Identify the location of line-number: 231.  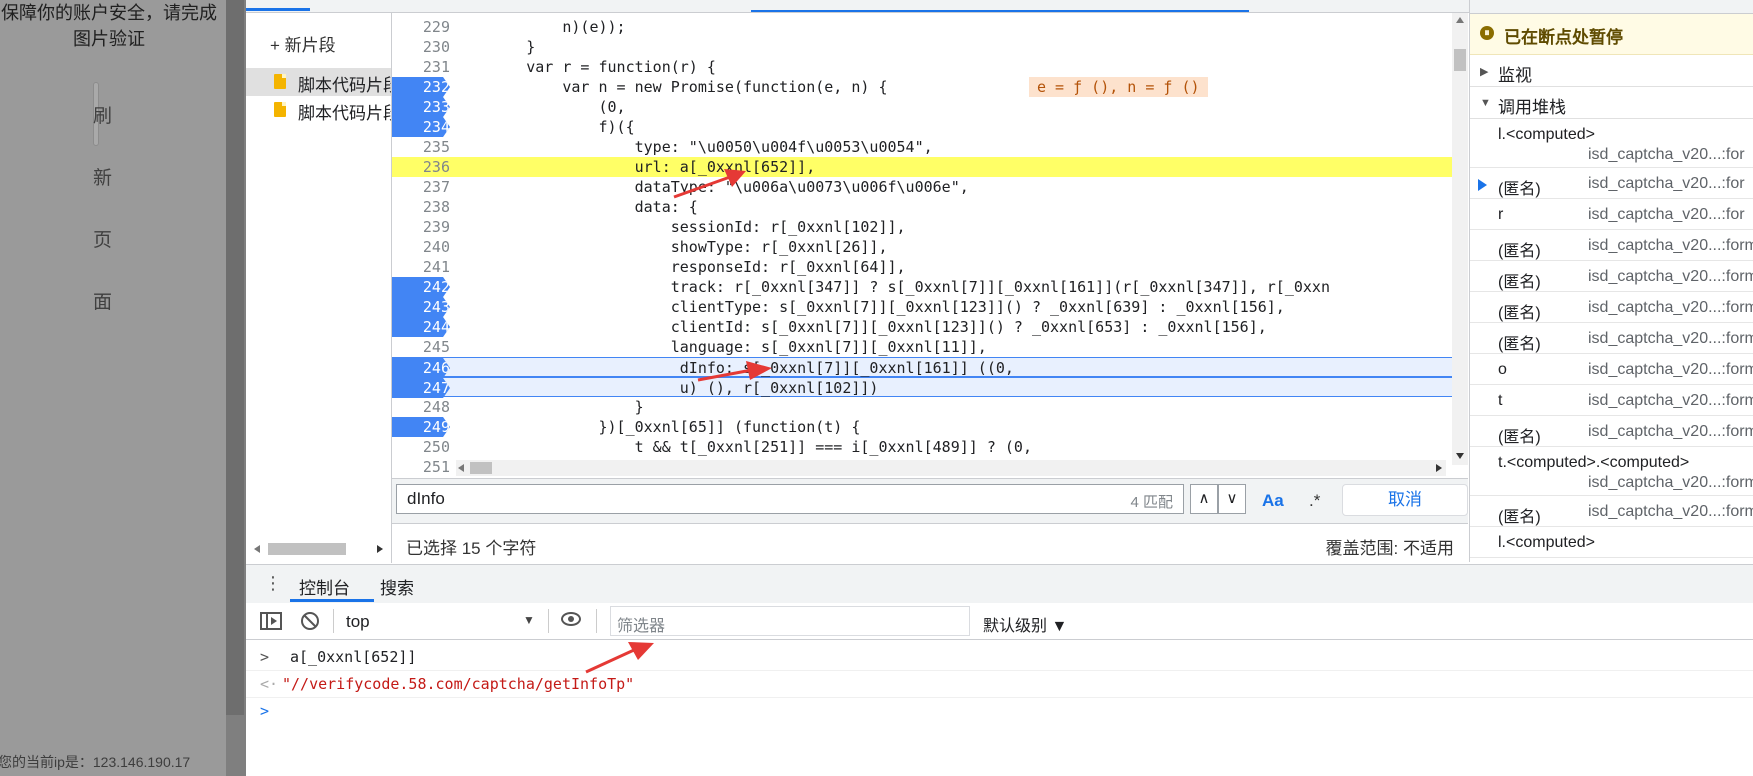
(421, 67).